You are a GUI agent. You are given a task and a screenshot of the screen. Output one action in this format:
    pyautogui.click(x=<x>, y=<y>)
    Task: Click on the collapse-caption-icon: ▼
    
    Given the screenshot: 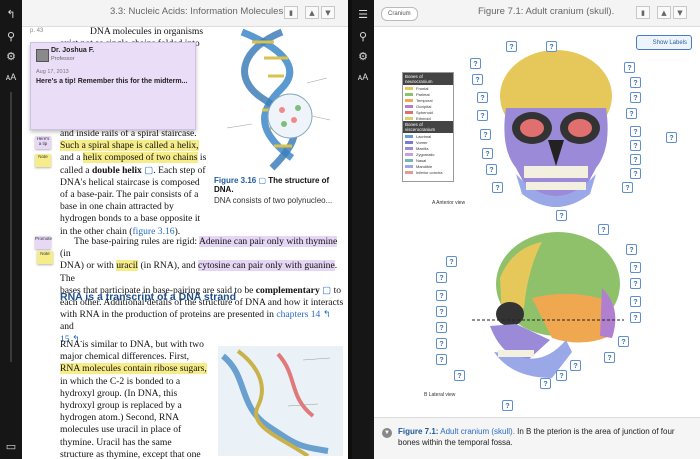 What is the action you would take?
    pyautogui.click(x=387, y=433)
    